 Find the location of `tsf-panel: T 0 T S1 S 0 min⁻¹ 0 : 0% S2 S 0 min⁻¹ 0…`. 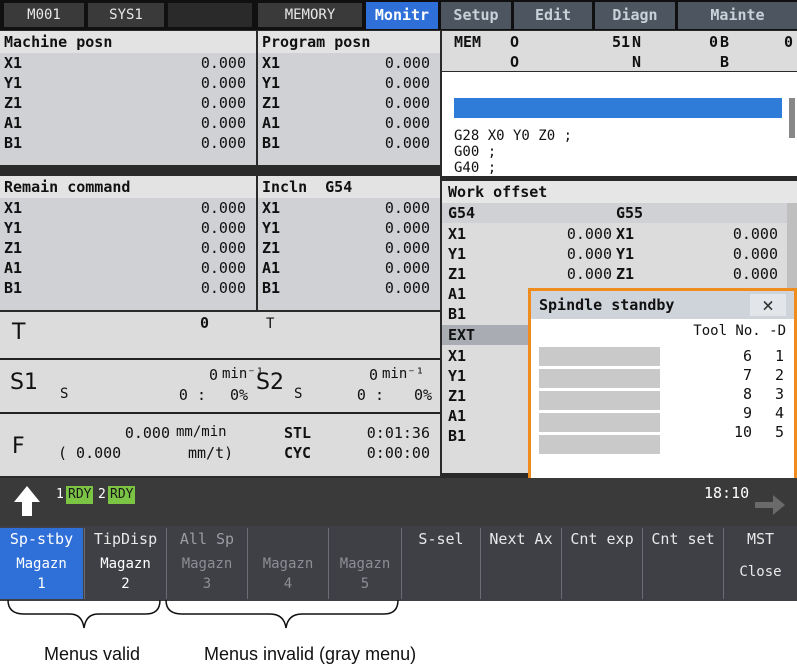

tsf-panel: T 0 T S1 S 0 min⁻¹ 0 : 0% S2 S 0 min⁻¹ 0… is located at coordinates (220, 394).